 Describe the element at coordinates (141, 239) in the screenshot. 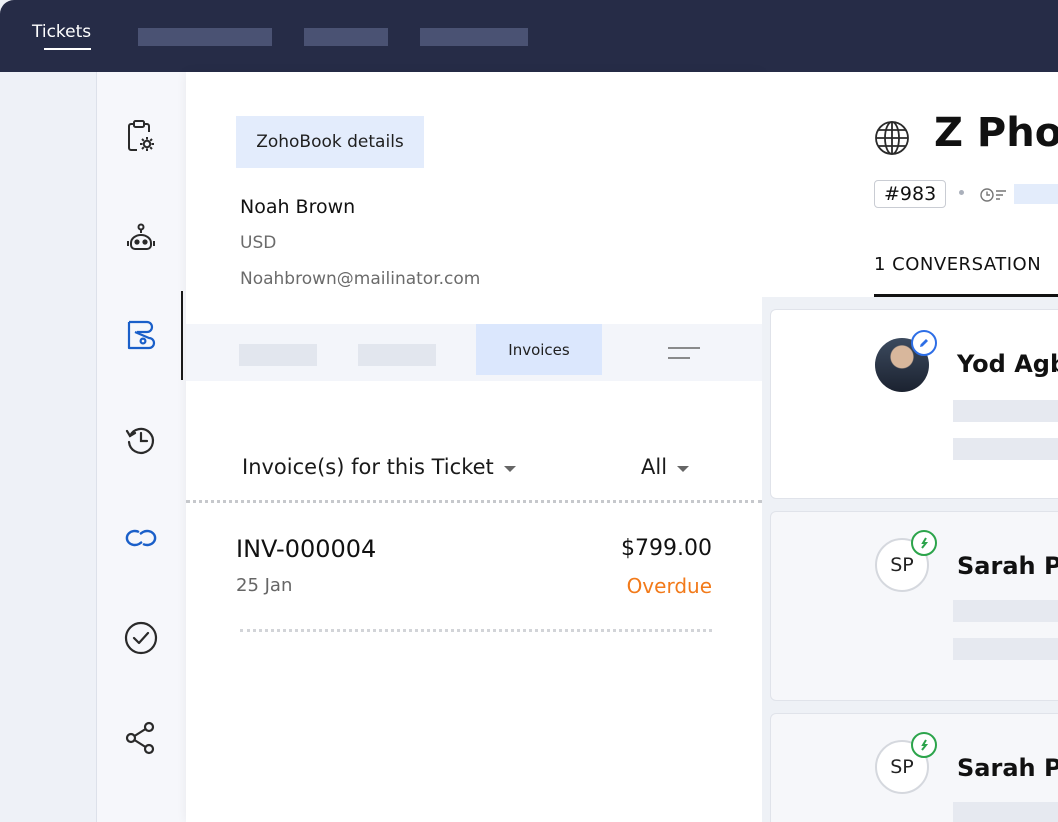

I see `bot-icon` at that location.